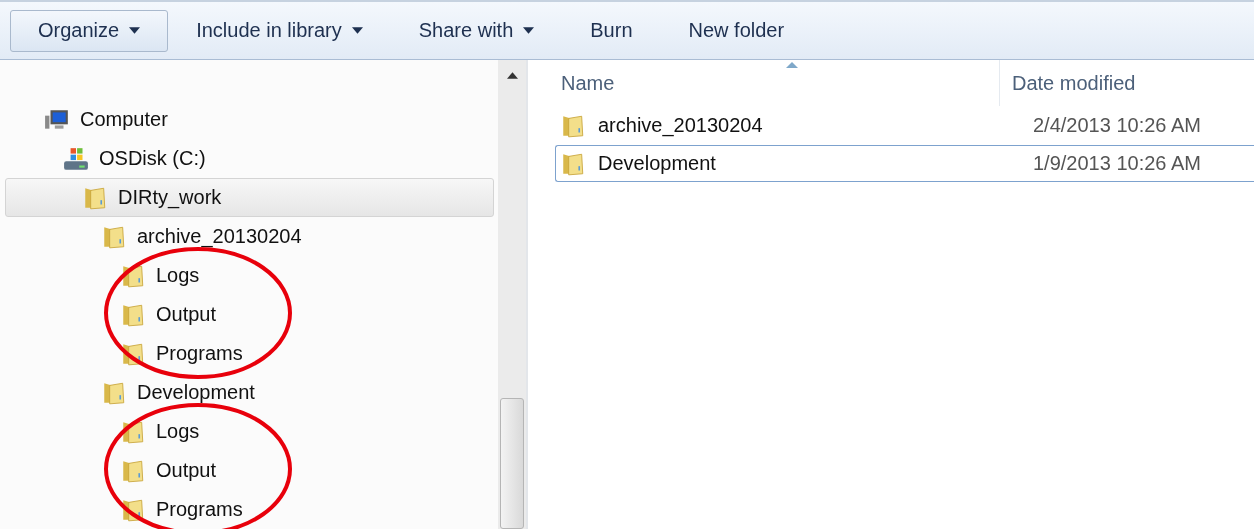 This screenshot has height=529, width=1254. I want to click on toolbar-button: Include in library, so click(279, 30).